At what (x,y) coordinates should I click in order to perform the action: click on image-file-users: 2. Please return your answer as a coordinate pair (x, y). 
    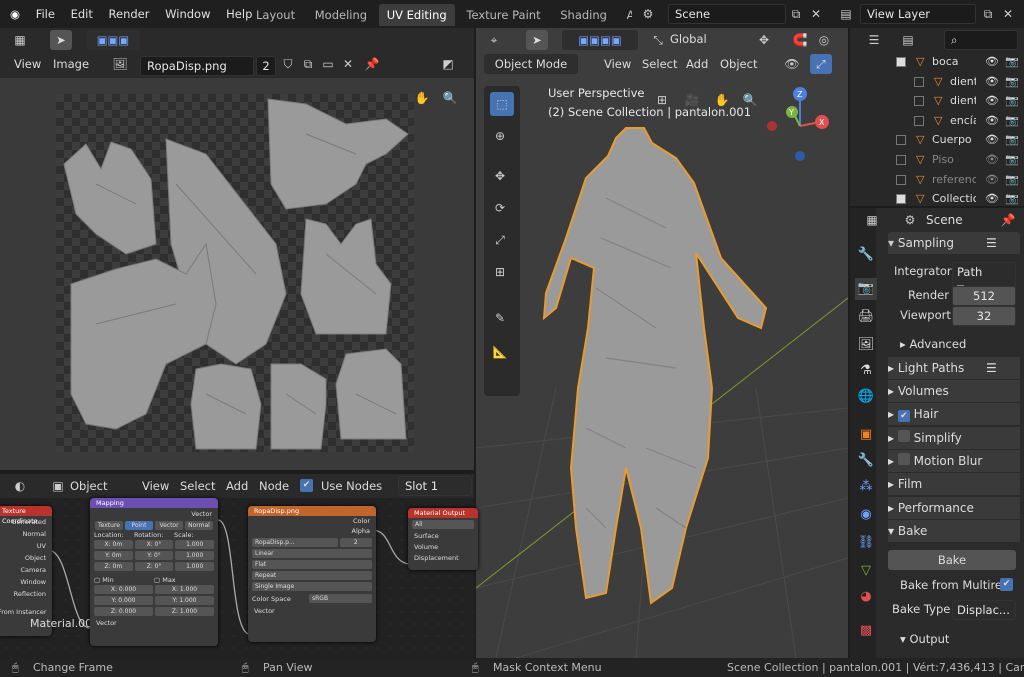
    Looking at the image, I should click on (355, 542).